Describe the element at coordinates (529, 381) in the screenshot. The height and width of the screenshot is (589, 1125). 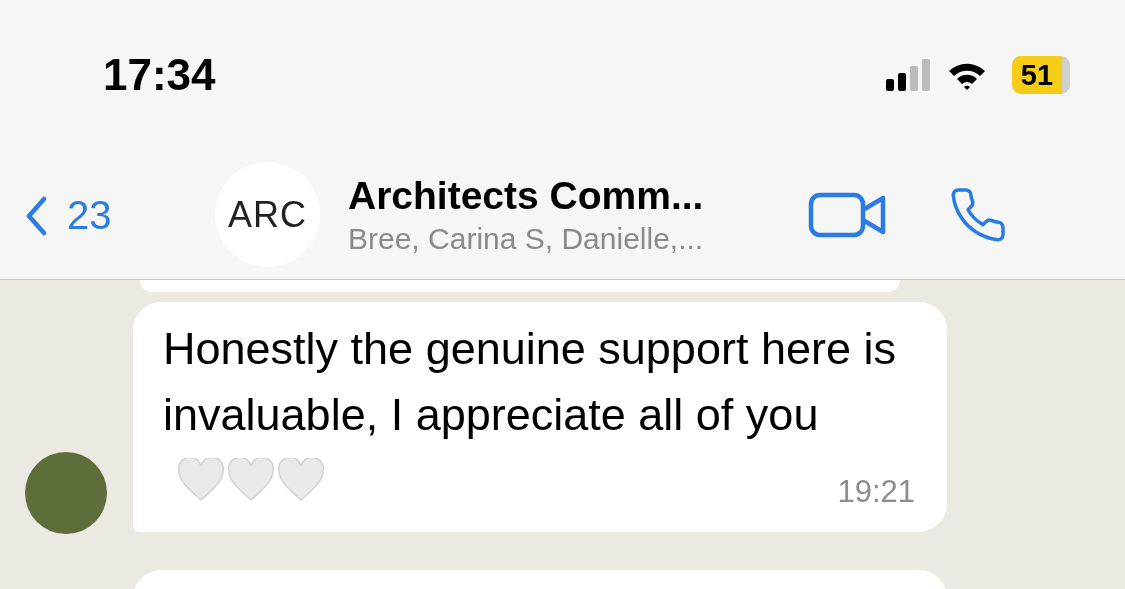
I see `message-text: Honestly the genuine support here is invaluable, I appreciate all of you` at that location.